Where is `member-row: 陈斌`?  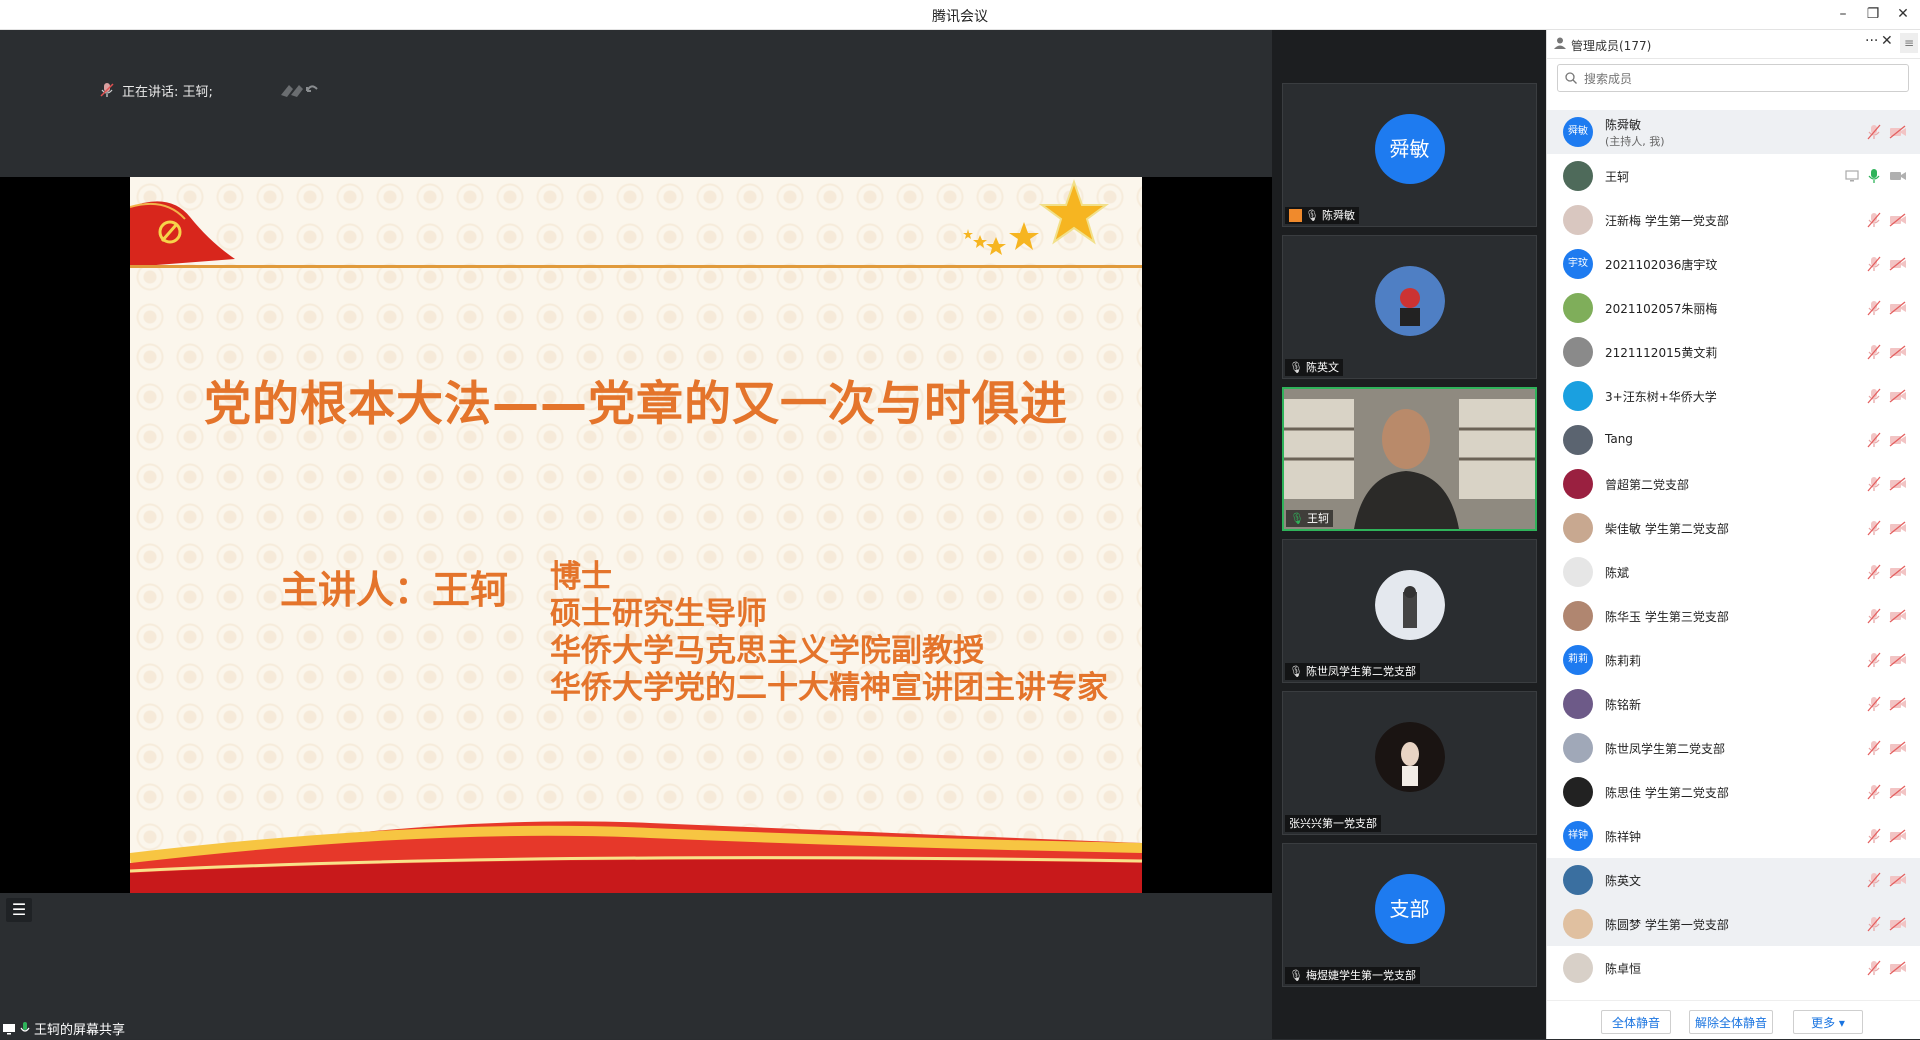 member-row: 陈斌 is located at coordinates (1733, 572).